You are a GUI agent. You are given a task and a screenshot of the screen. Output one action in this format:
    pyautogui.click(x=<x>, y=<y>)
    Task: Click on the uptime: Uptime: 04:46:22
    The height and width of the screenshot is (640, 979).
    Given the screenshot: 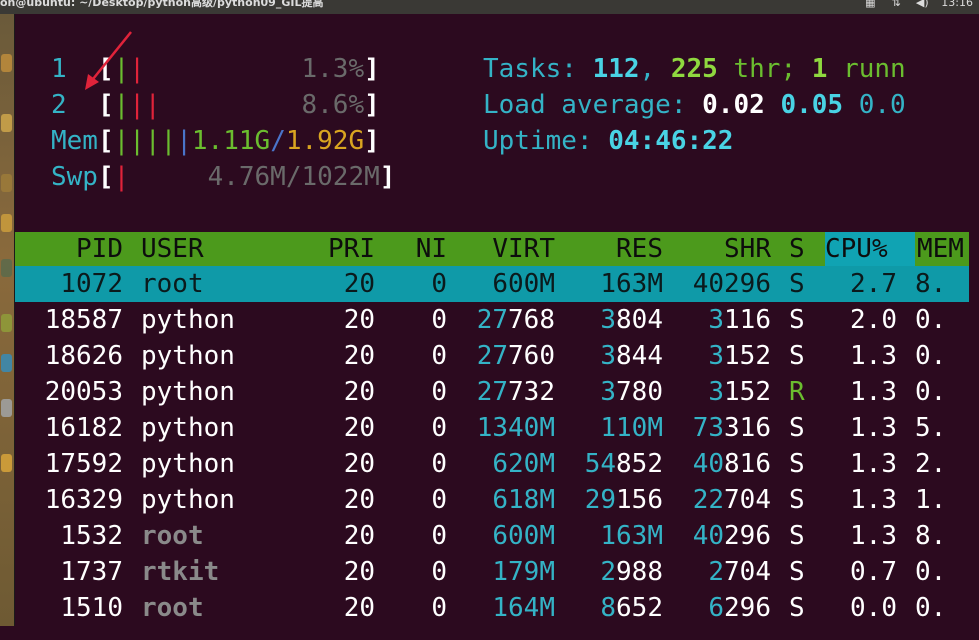 What is the action you would take?
    pyautogui.click(x=608, y=141)
    